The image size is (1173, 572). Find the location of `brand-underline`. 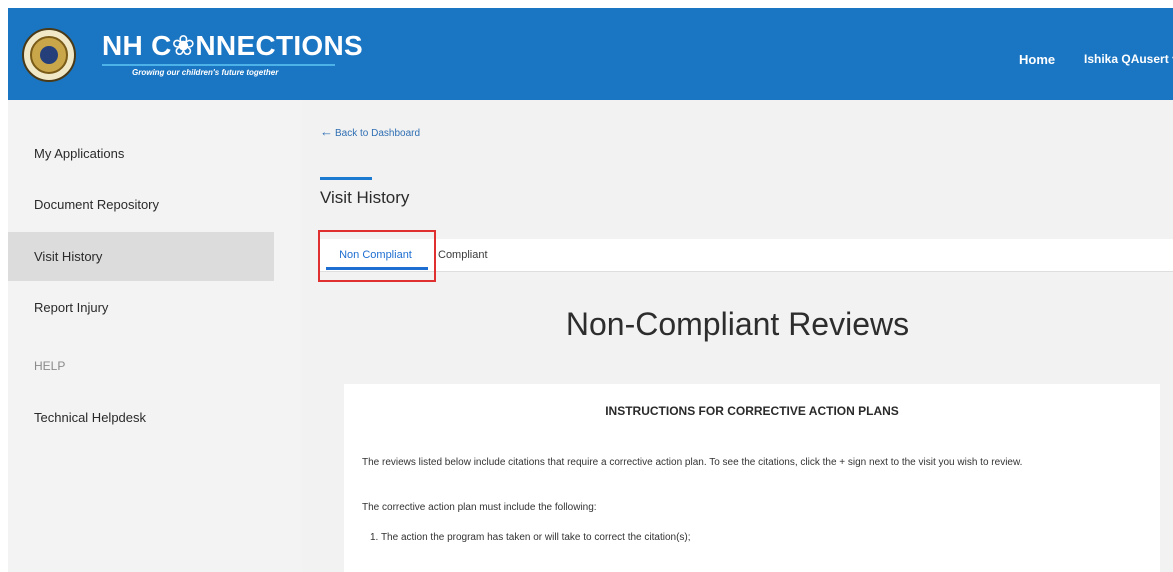

brand-underline is located at coordinates (218, 65).